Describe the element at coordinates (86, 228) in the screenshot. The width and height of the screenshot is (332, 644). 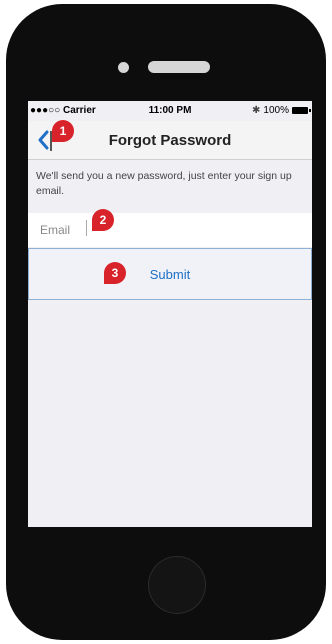
I see `annotation-cursor` at that location.